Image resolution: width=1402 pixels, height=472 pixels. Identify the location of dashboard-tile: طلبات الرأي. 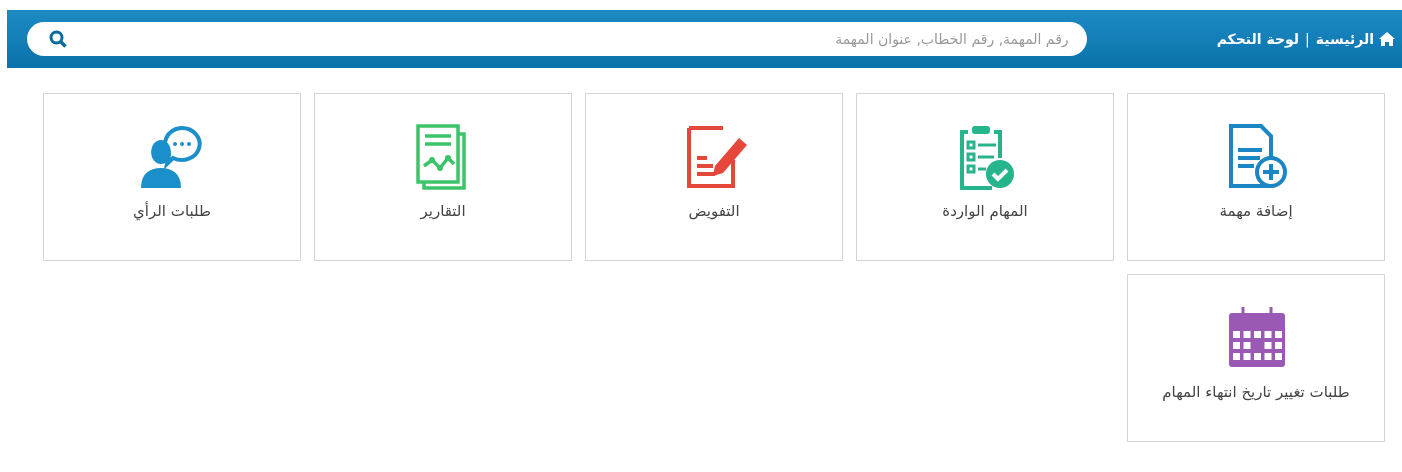
(172, 177).